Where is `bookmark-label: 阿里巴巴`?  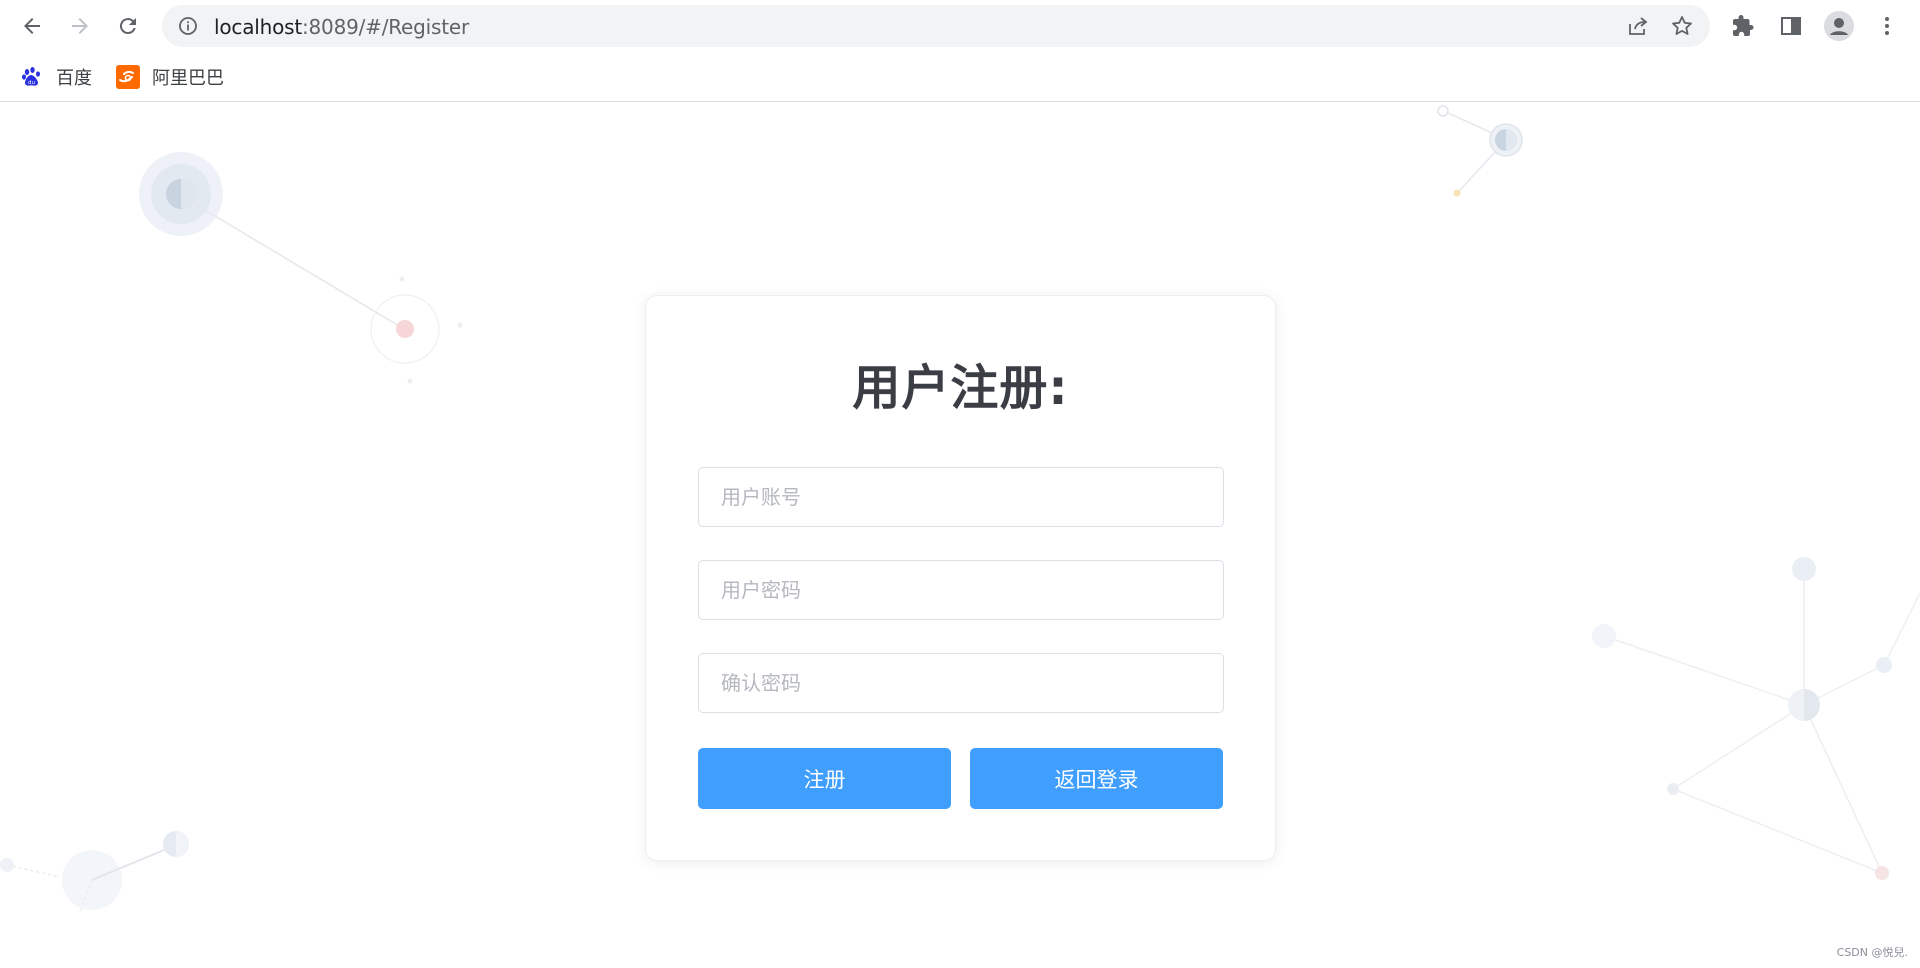 bookmark-label: 阿里巴巴 is located at coordinates (188, 78).